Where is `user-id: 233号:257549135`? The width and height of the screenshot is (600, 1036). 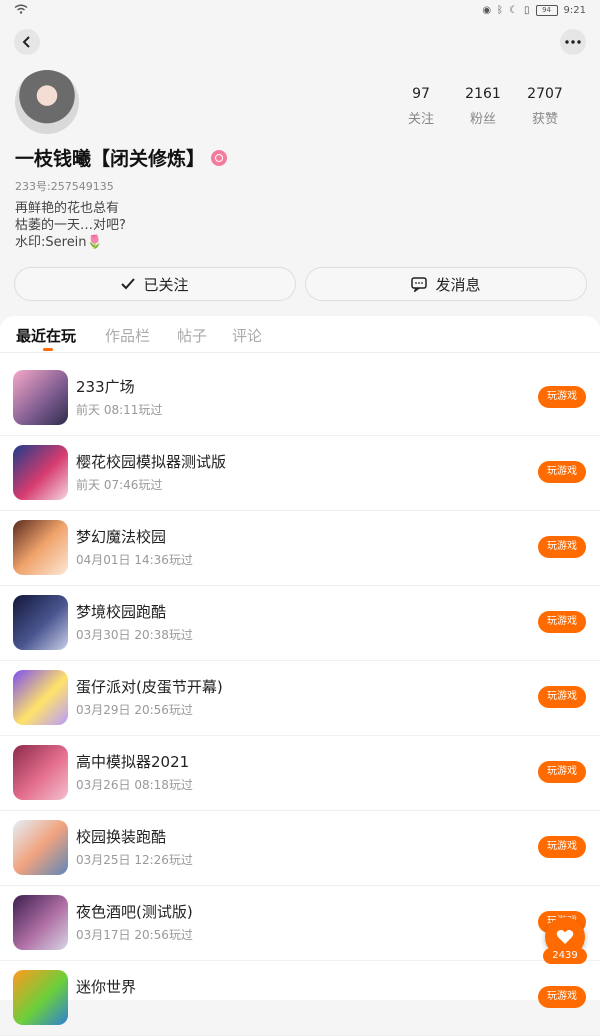
user-id: 233号:257549135 is located at coordinates (64, 186).